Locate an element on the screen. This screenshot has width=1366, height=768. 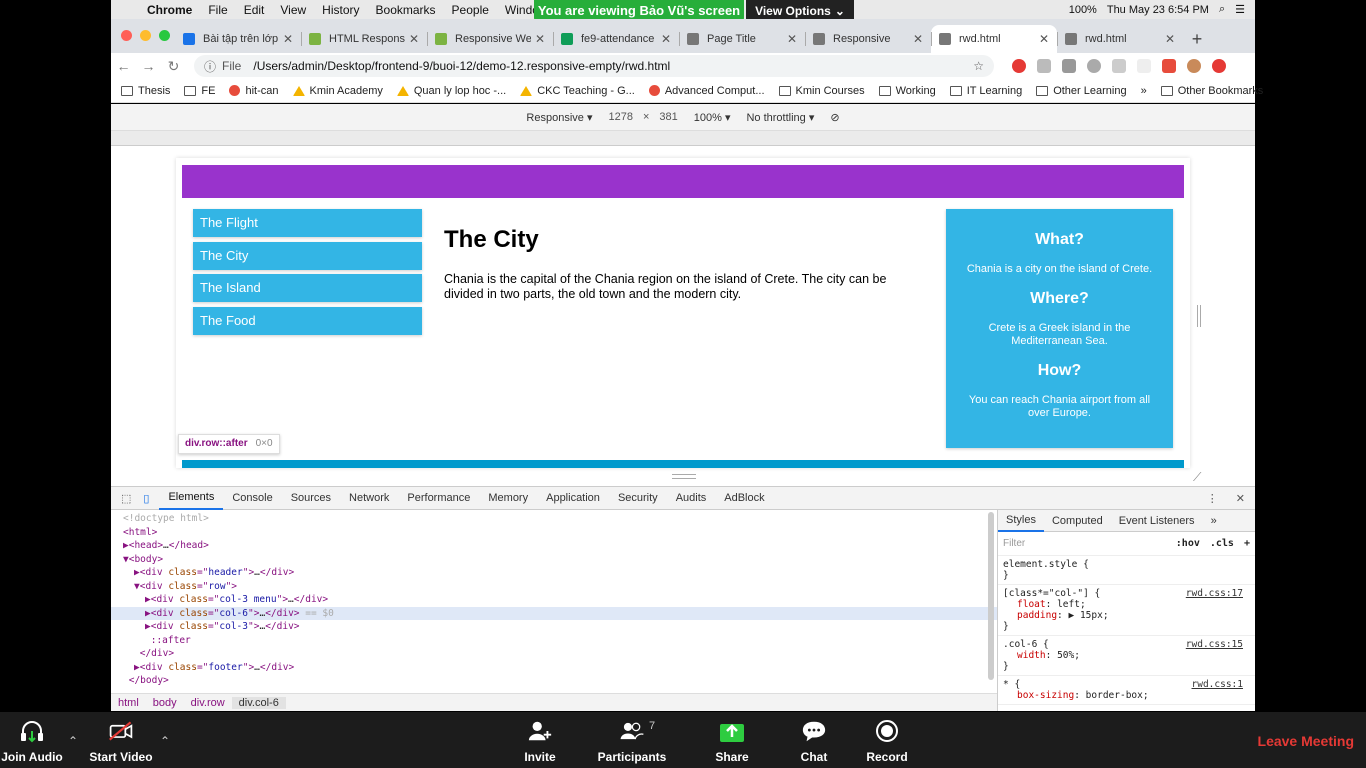
dom-node: ▶<div class="col-3">…</div> is located at coordinates (554, 627).